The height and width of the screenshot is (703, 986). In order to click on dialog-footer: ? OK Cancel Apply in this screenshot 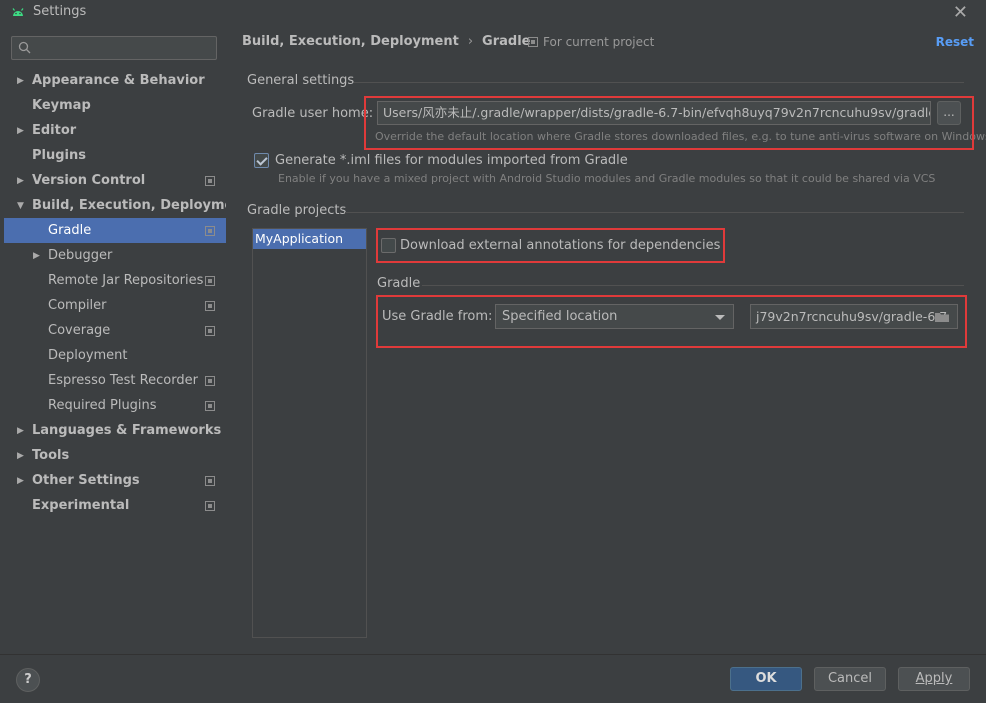, I will do `click(493, 678)`.